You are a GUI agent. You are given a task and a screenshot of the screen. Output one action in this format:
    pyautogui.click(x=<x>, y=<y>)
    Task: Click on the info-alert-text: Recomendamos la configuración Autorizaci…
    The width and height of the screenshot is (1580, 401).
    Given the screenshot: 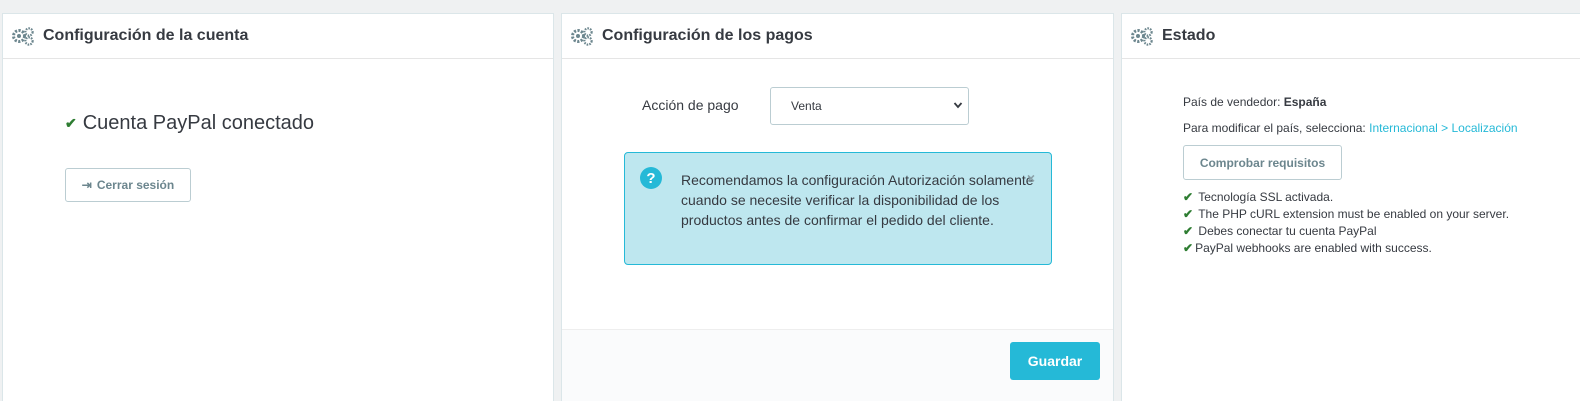 What is the action you would take?
    pyautogui.click(x=857, y=200)
    